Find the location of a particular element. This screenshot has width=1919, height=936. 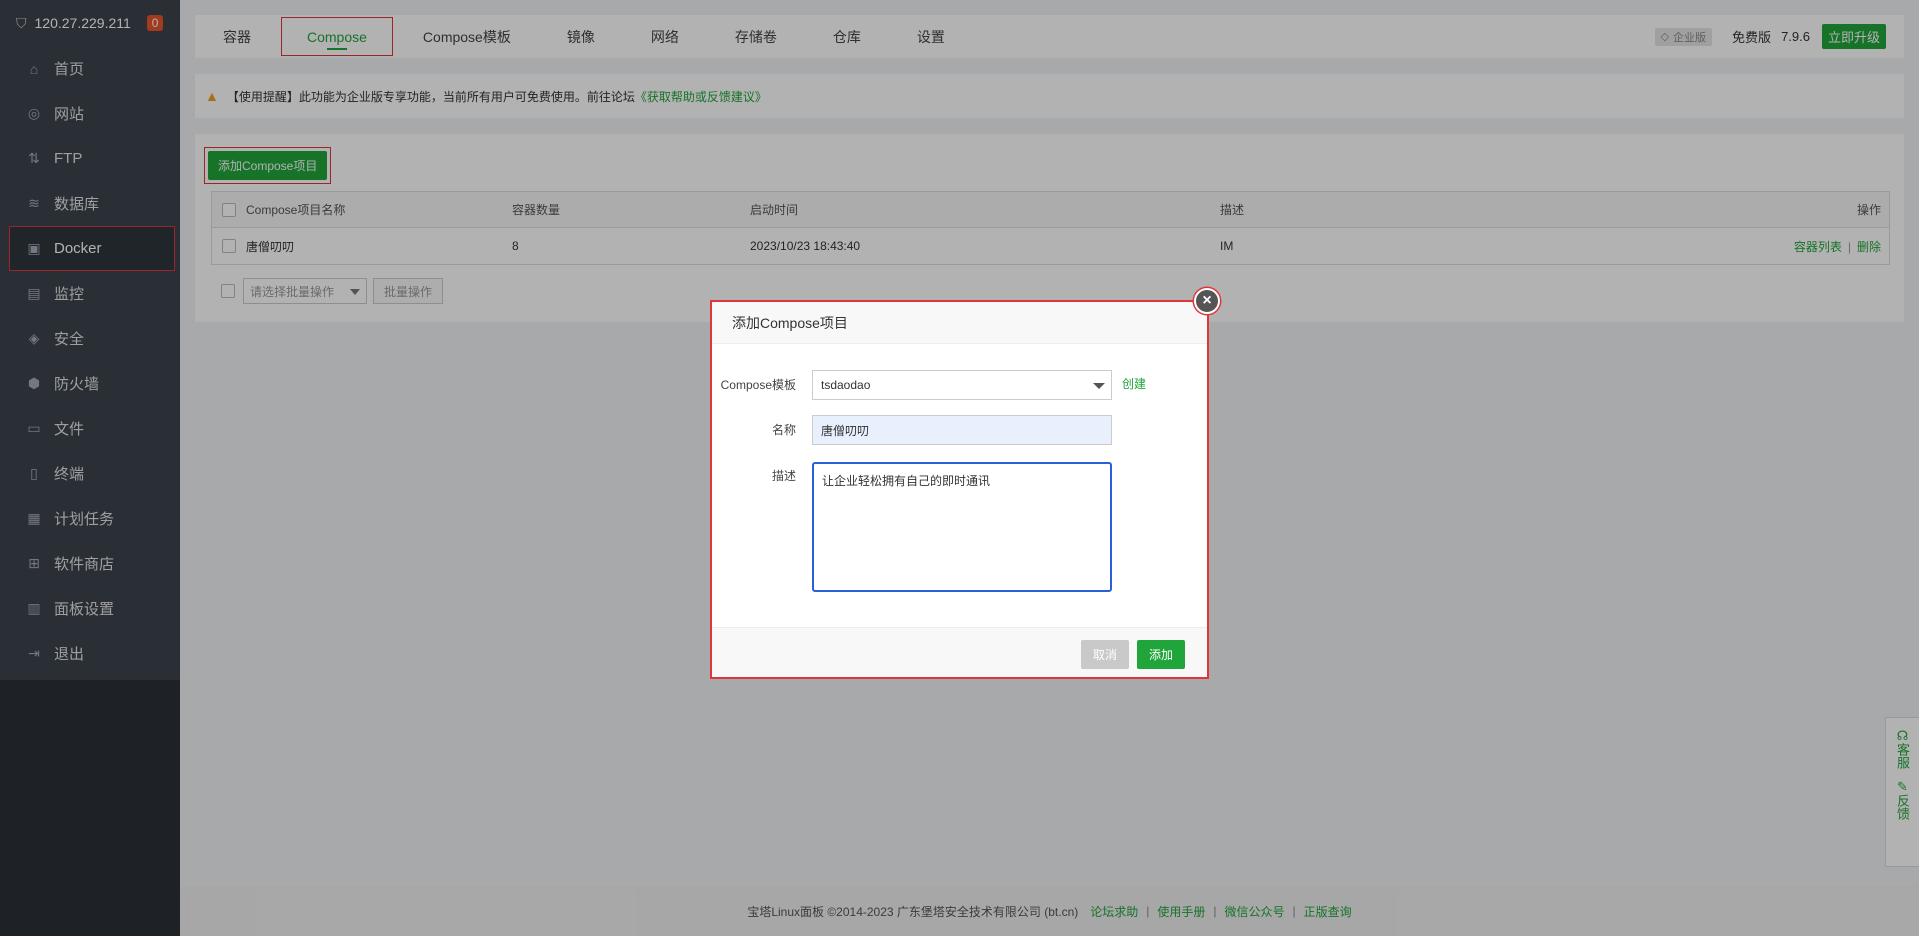

add-button: 添加 is located at coordinates (1160, 654).